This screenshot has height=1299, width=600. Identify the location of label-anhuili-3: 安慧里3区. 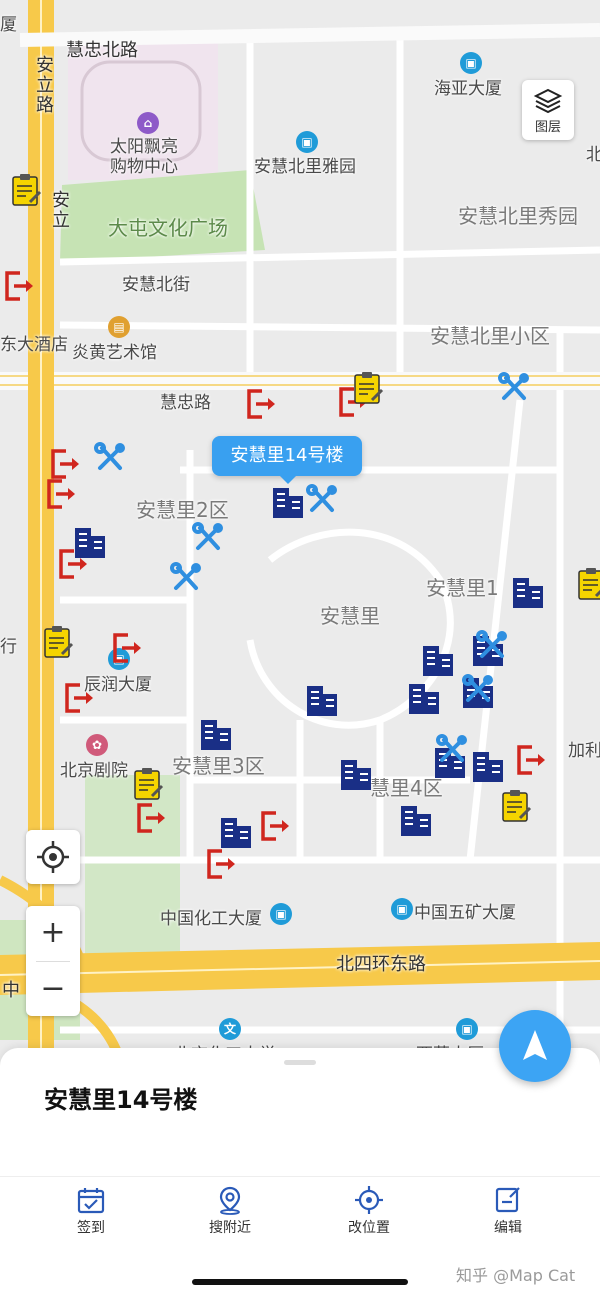
(218, 766).